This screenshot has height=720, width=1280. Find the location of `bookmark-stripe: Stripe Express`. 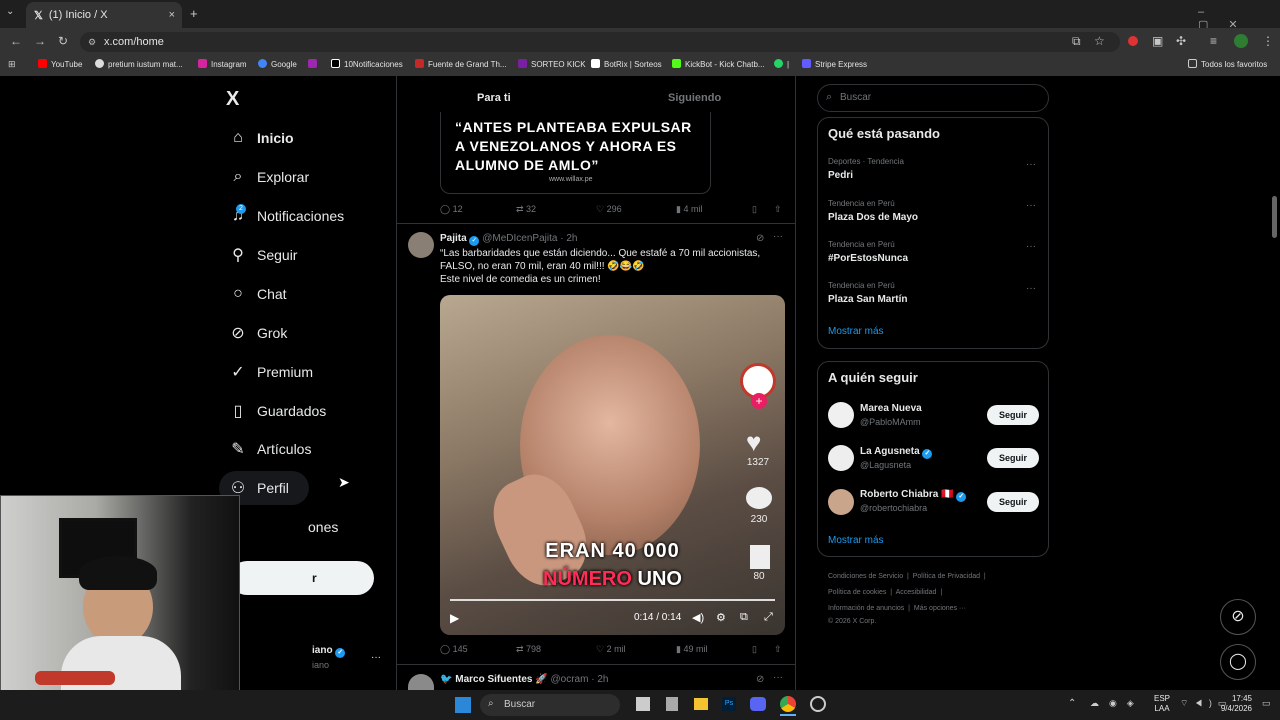

bookmark-stripe: Stripe Express is located at coordinates (834, 64).